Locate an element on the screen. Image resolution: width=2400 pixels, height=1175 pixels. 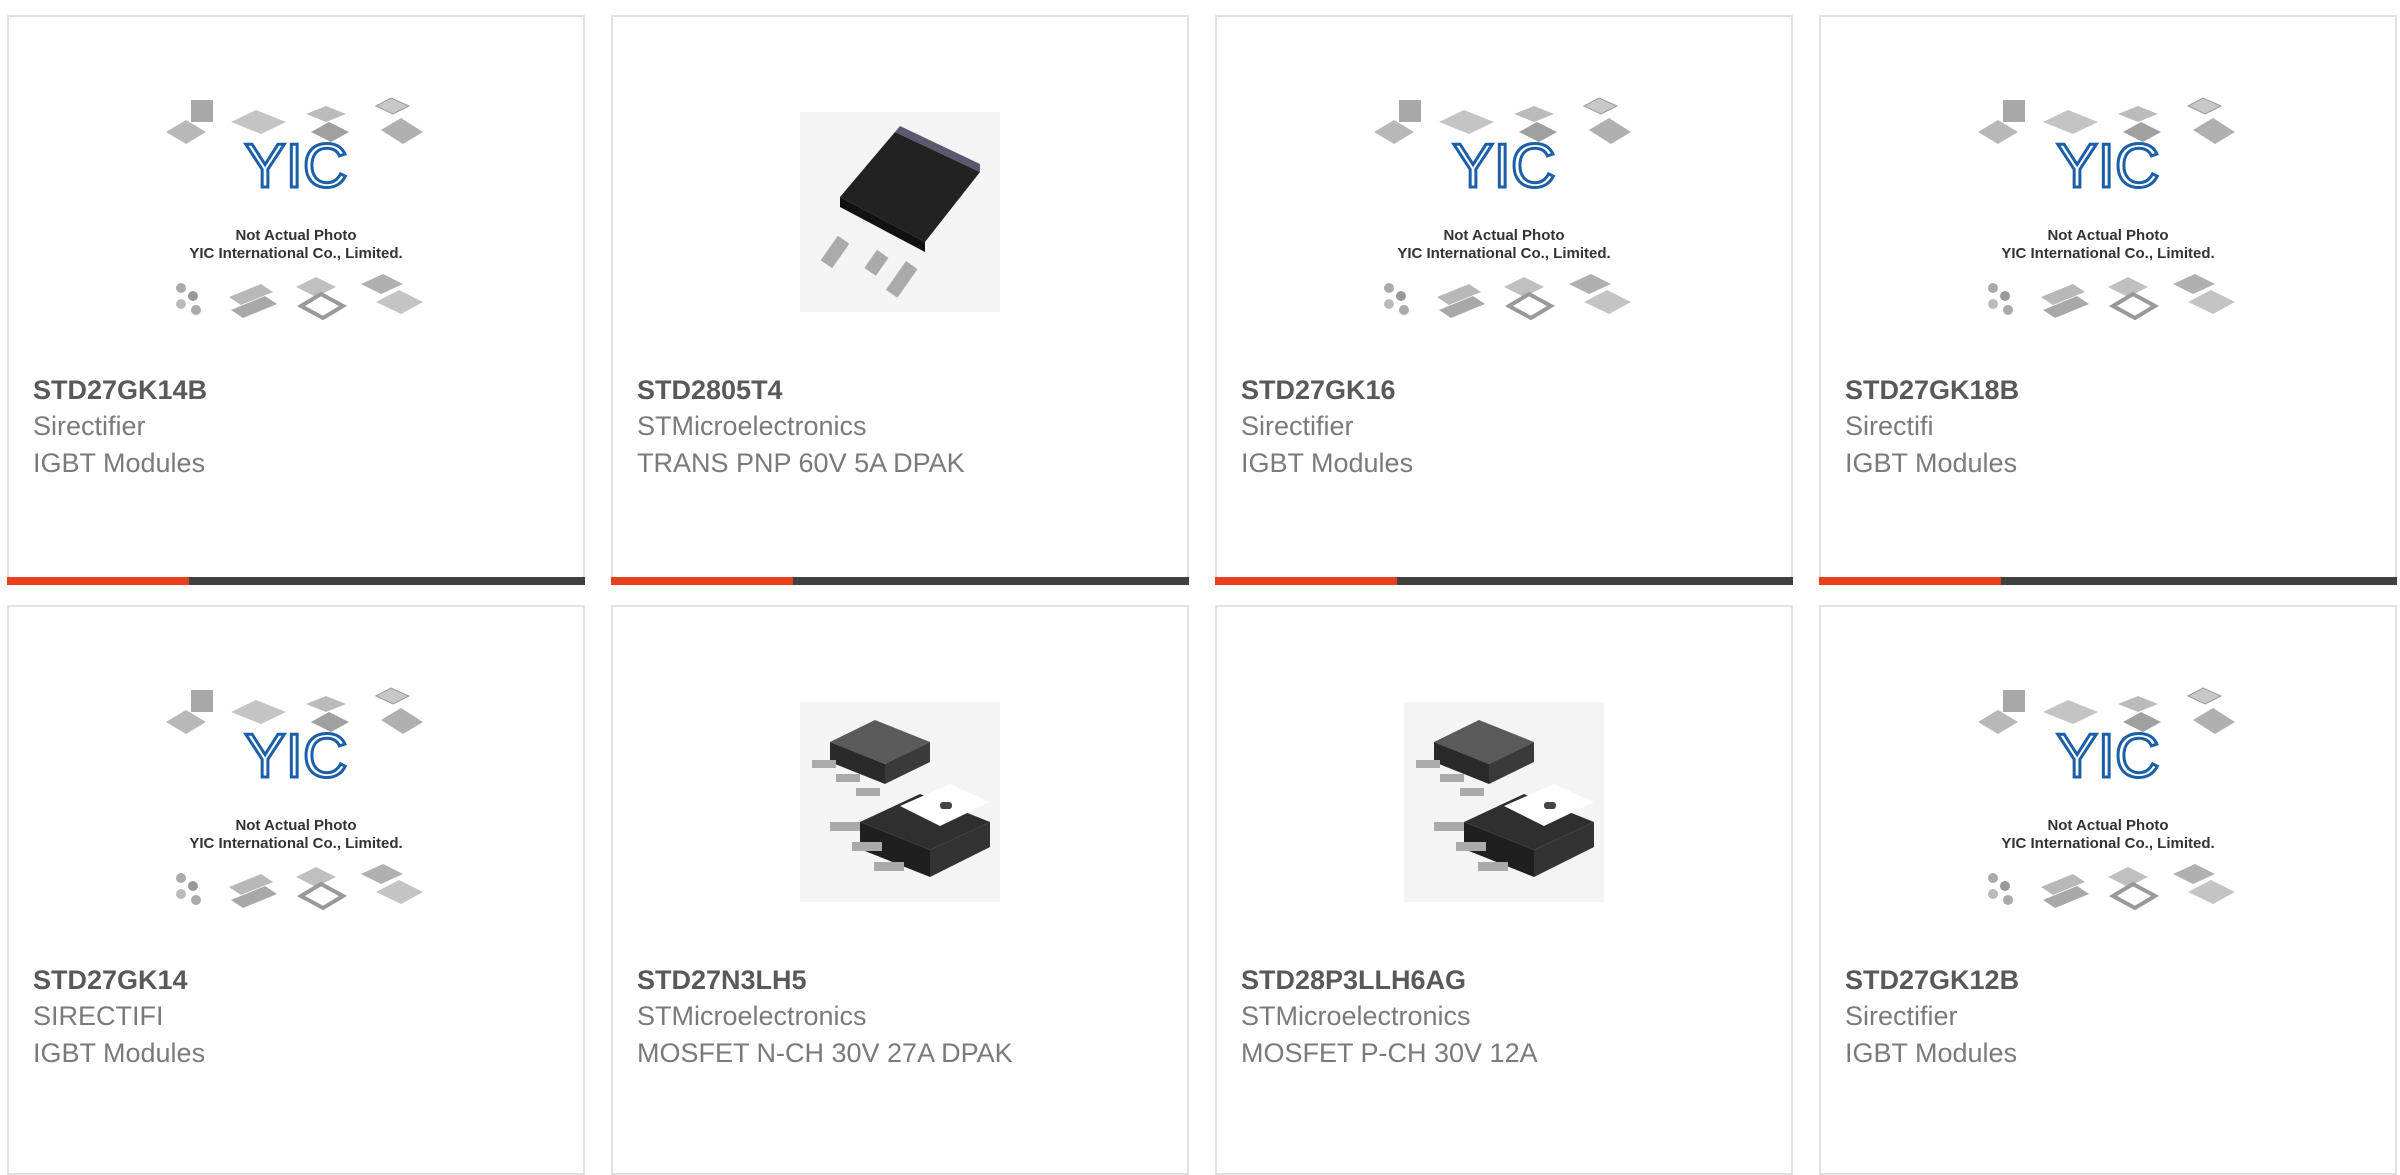
part-number: STD27GK14 is located at coordinates (298, 980).